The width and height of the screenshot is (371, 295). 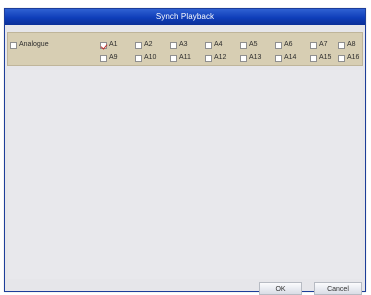 I want to click on channel-a15-label: A15, so click(x=325, y=57).